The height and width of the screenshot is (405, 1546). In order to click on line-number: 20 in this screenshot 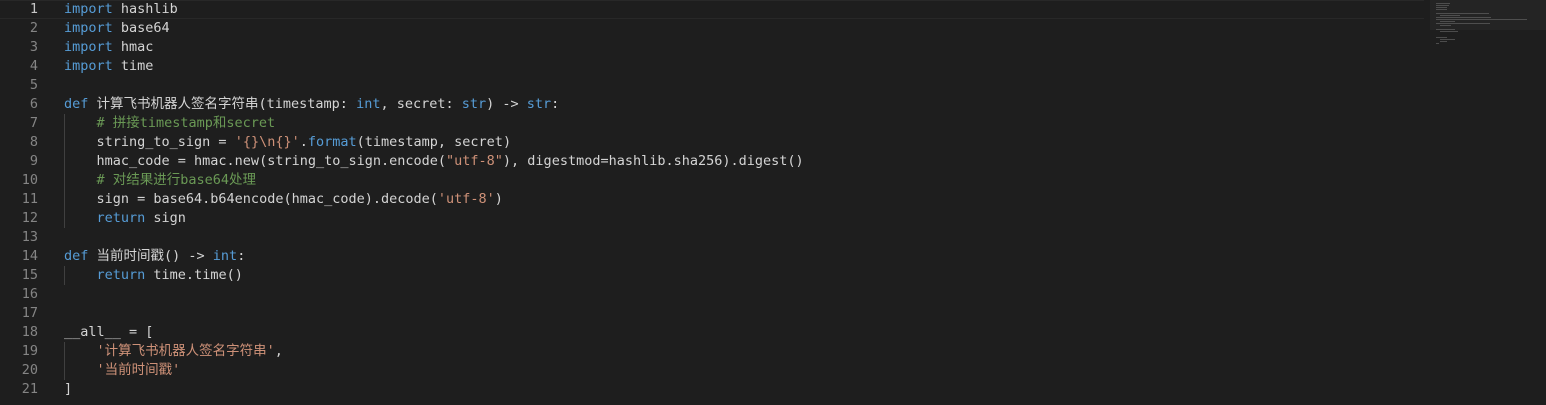, I will do `click(29, 370)`.